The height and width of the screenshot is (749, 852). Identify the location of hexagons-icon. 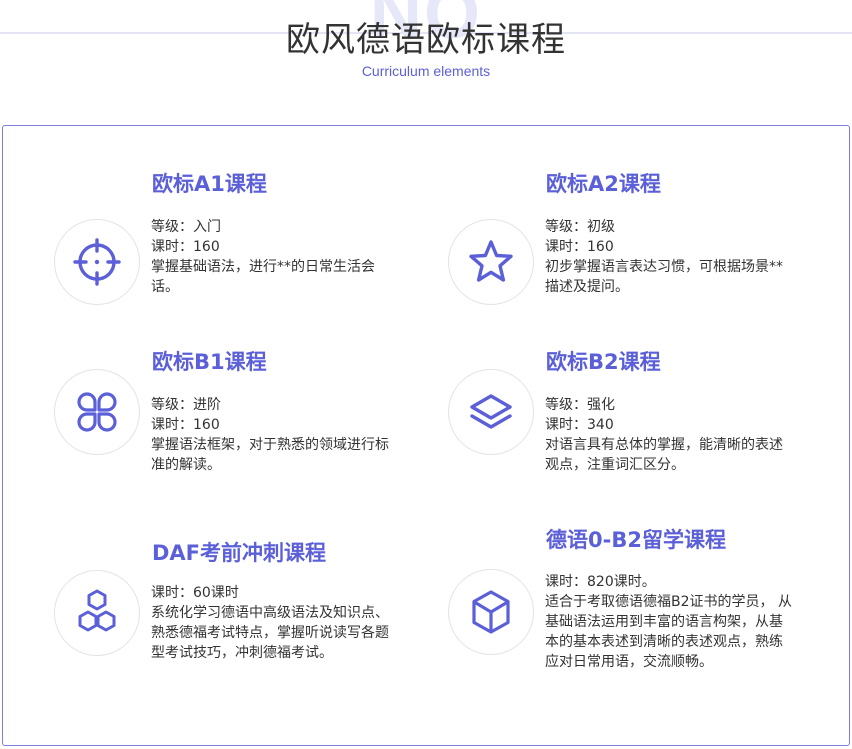
(97, 613).